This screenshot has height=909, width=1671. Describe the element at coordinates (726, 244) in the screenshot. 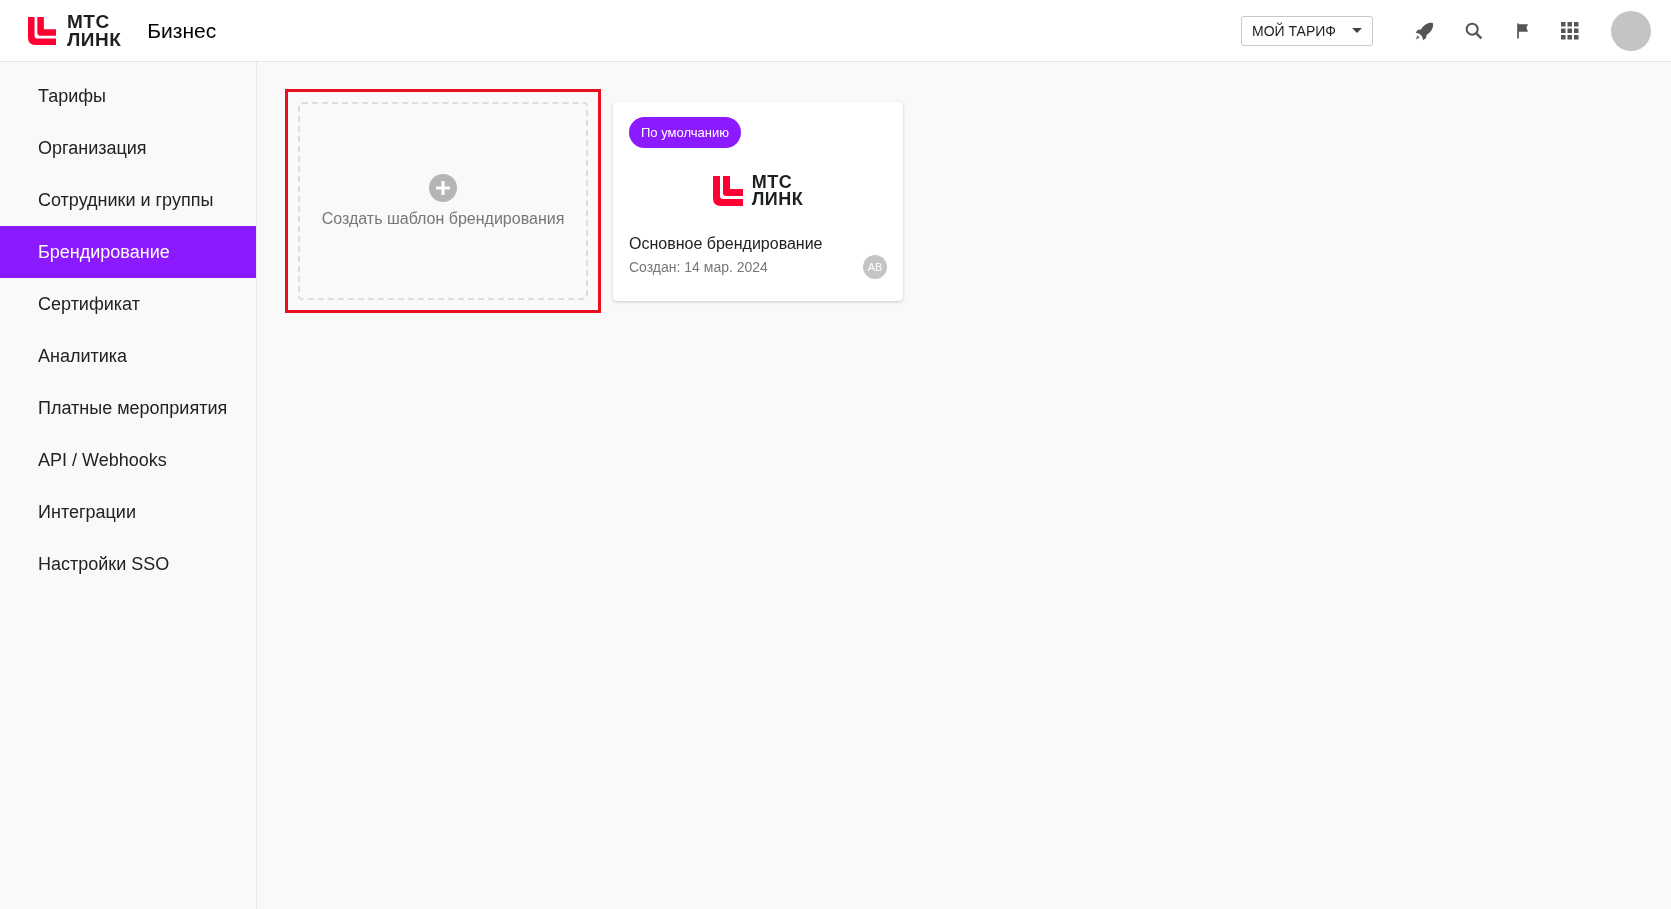

I see `template-name: Основное брендирование` at that location.